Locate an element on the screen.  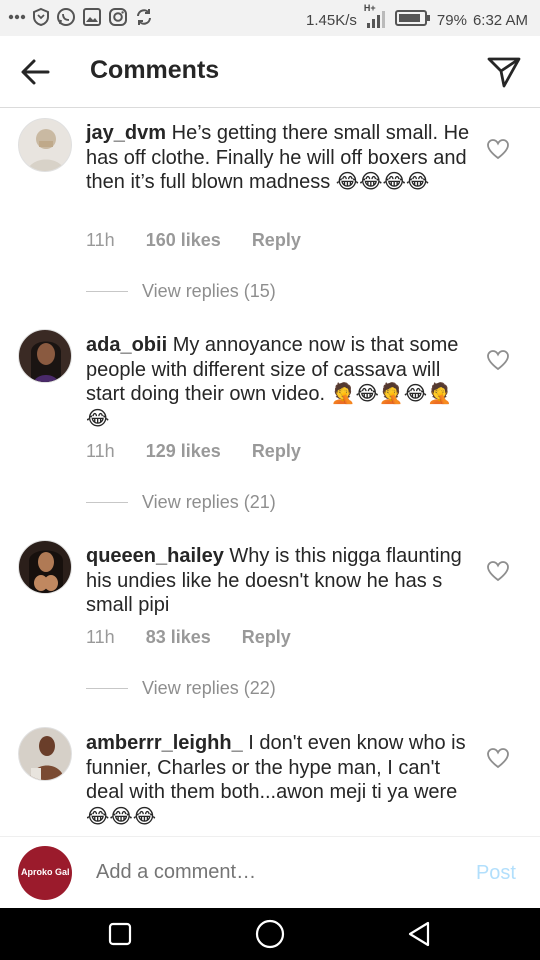
recents-button is located at coordinates (120, 936).